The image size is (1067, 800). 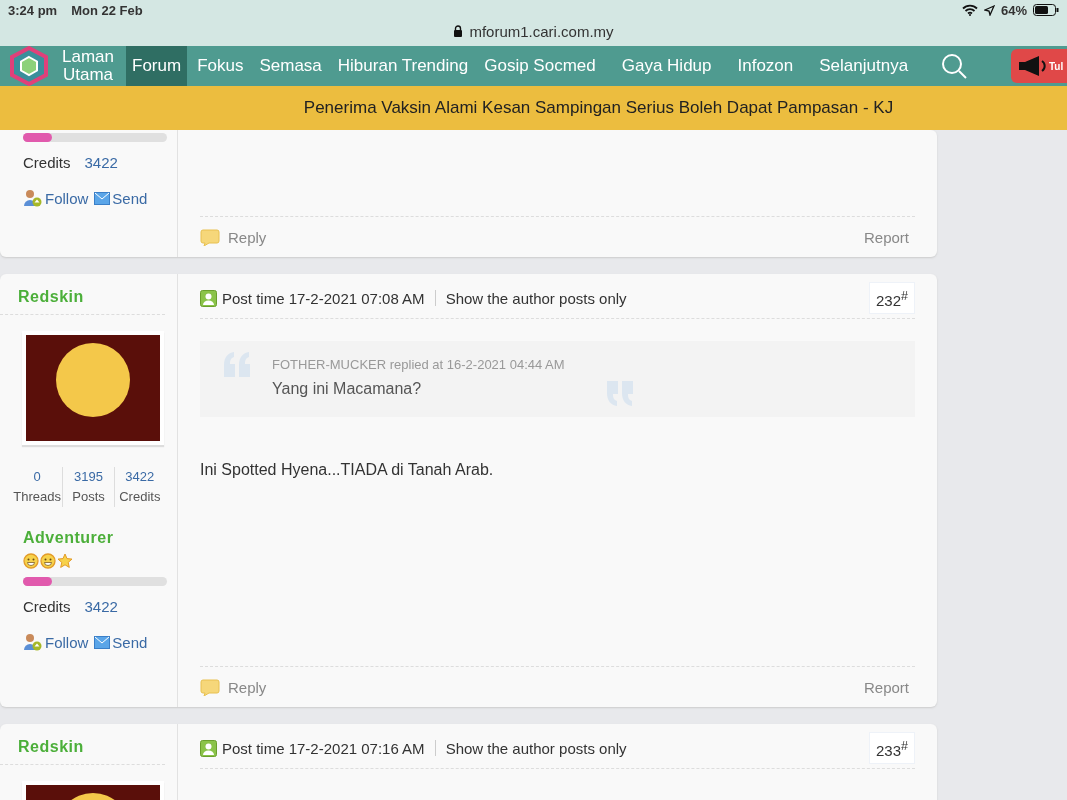 I want to click on search-icon, so click(x=954, y=66).